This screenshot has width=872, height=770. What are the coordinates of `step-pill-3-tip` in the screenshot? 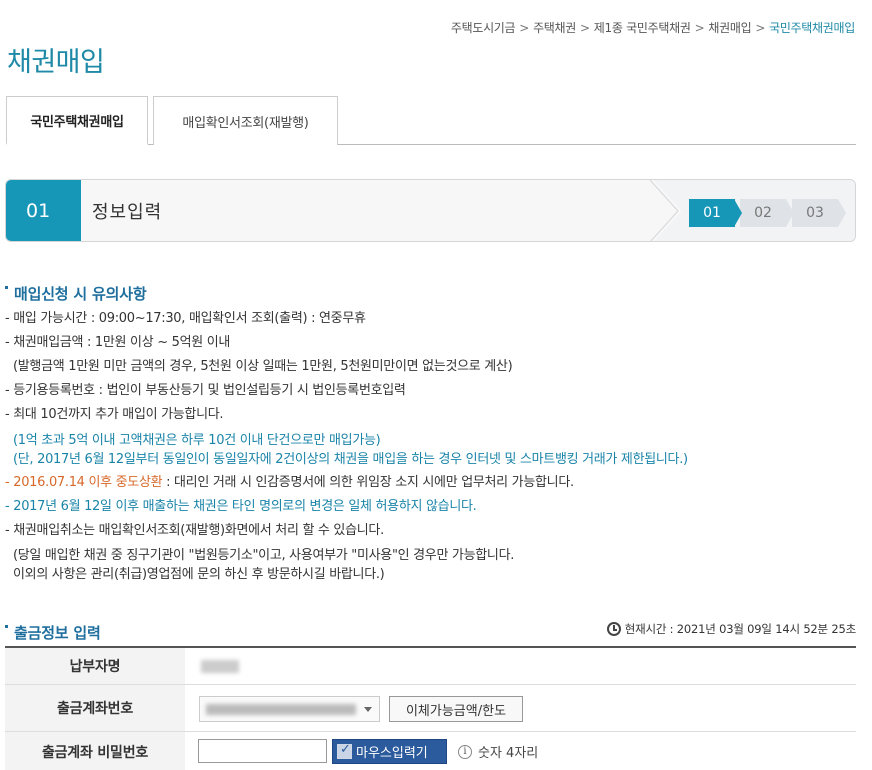 It's located at (842, 213).